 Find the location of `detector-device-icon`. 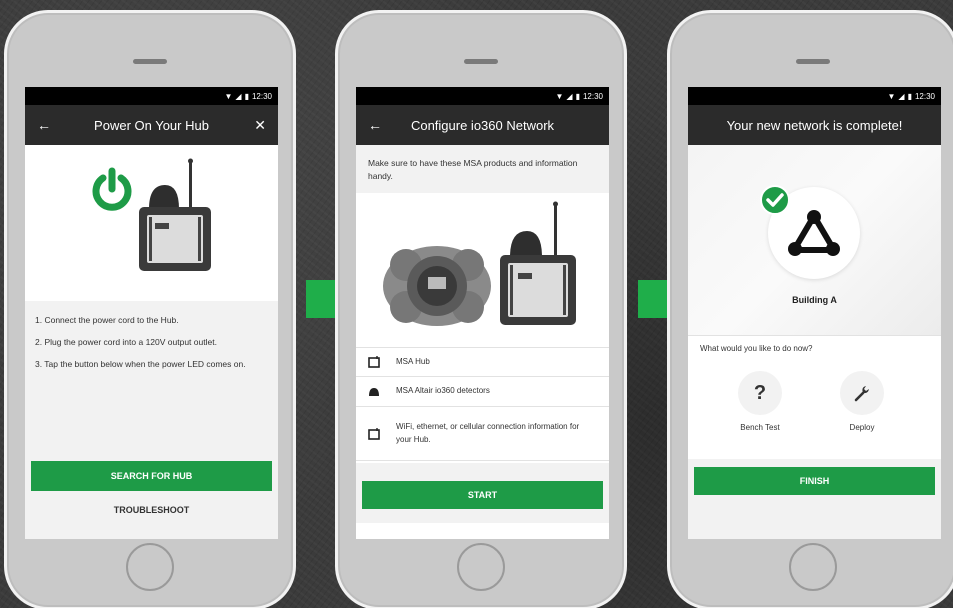

detector-device-icon is located at coordinates (437, 286).